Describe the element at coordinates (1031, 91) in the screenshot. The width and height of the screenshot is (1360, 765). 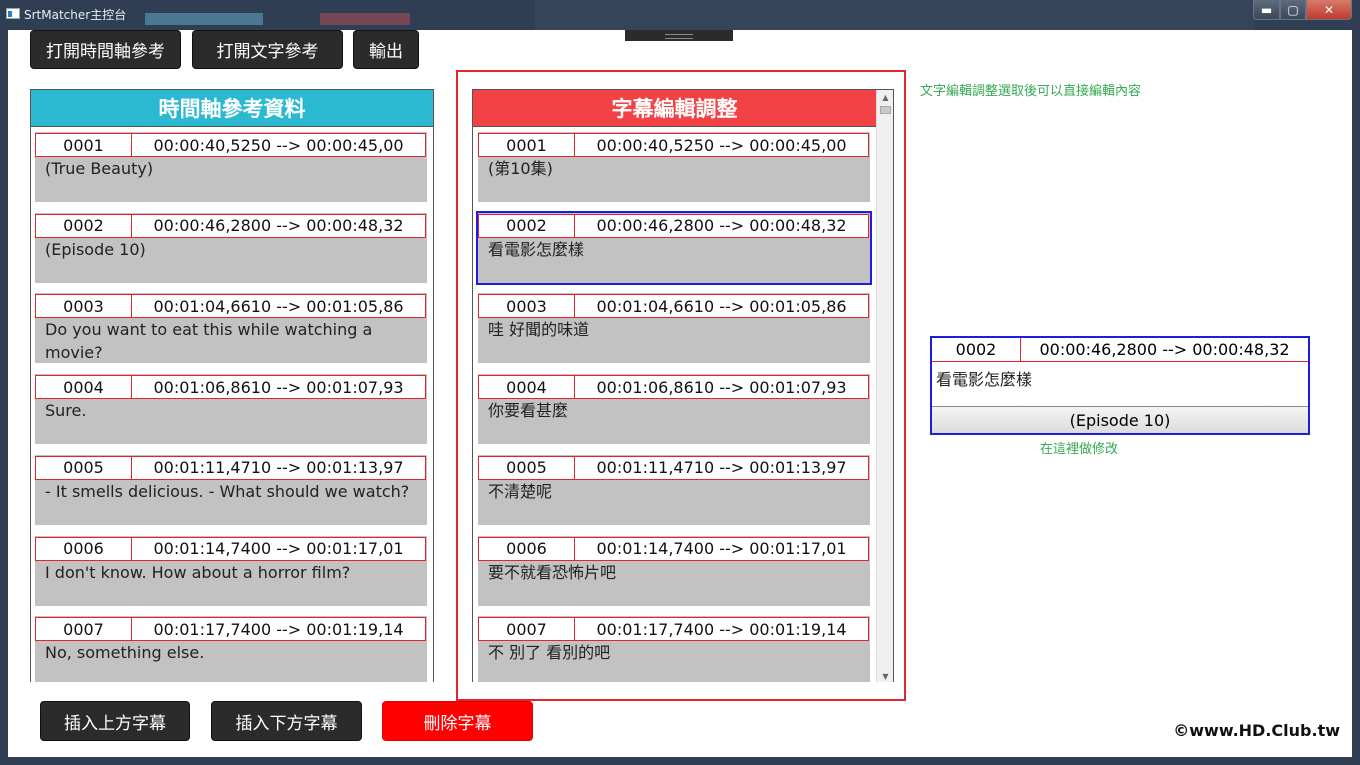
I see `edit-hint-label: 文字編輯調整選取後可以直接編輯內容` at that location.